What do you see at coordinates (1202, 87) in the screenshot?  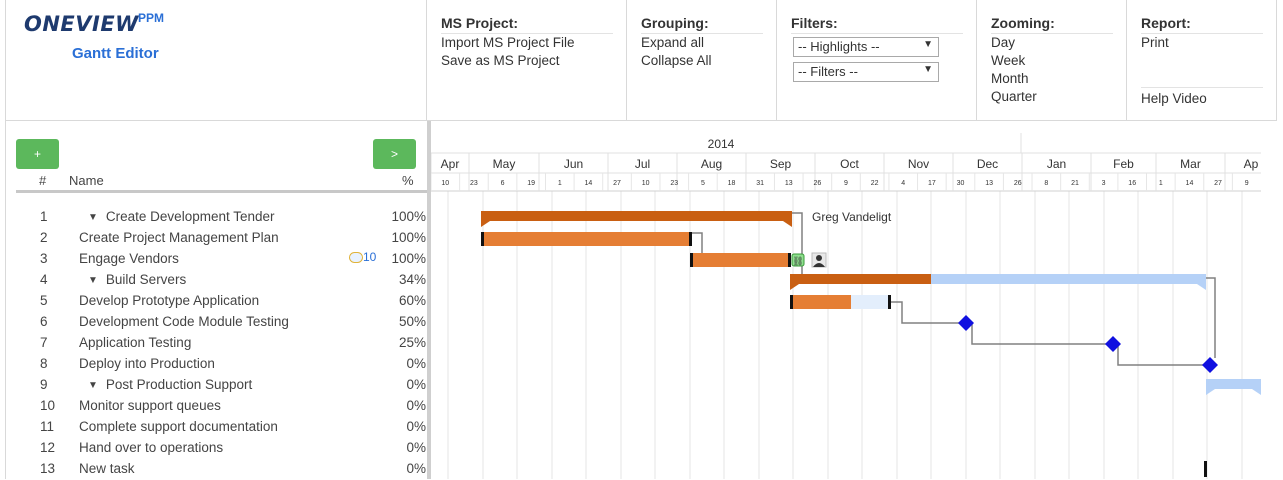 I see `report-divider` at bounding box center [1202, 87].